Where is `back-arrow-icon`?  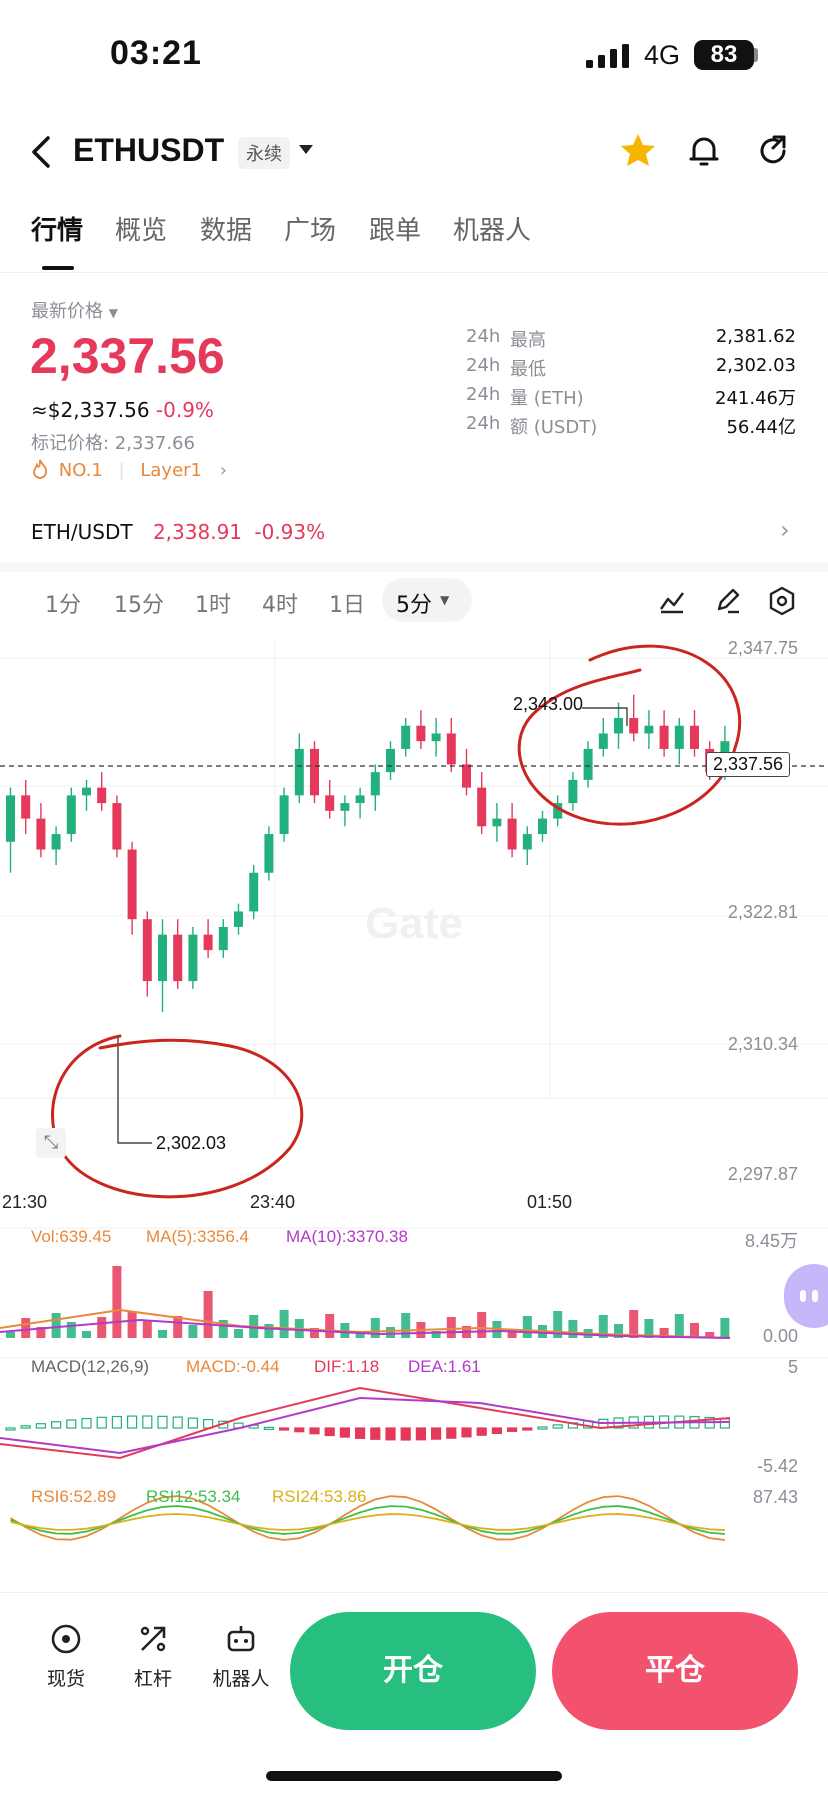 back-arrow-icon is located at coordinates (42, 152).